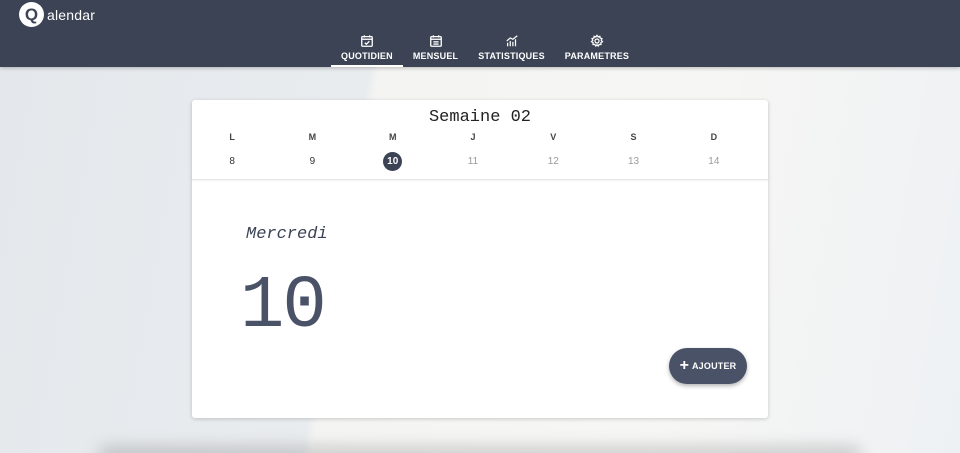 The height and width of the screenshot is (453, 960). Describe the element at coordinates (511, 41) in the screenshot. I see `chart-icon` at that location.